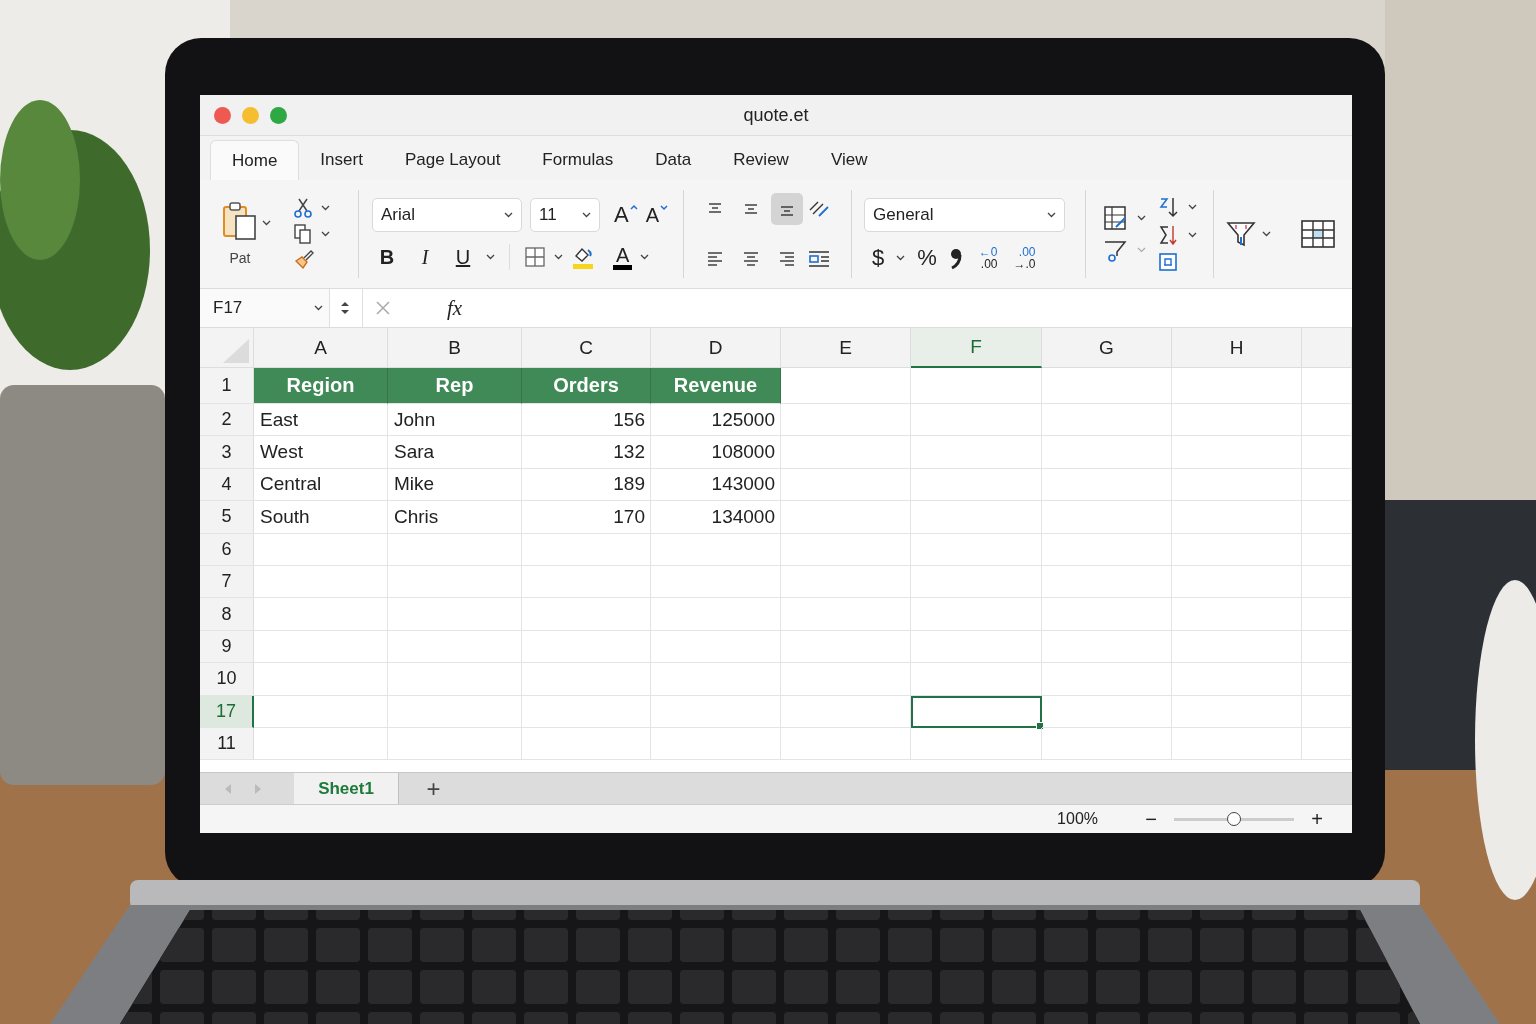  I want to click on row-header: 5, so click(227, 517).